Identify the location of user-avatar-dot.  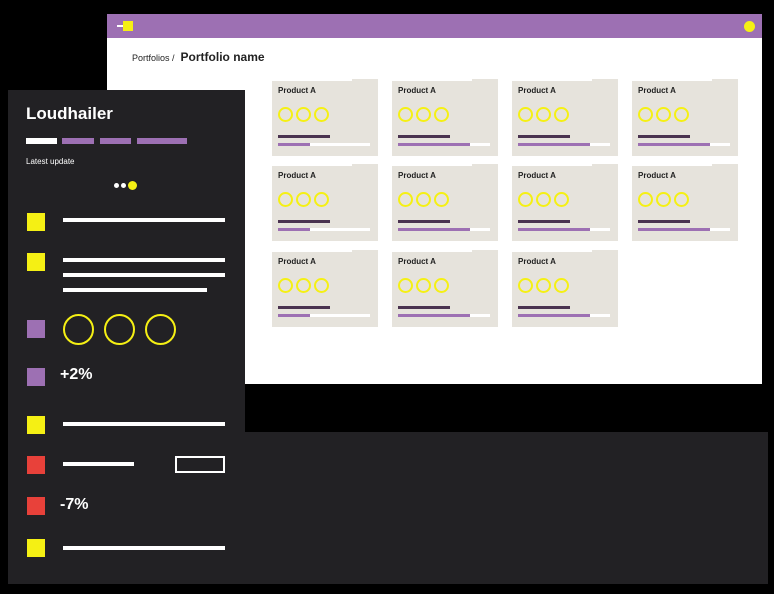
(749, 26).